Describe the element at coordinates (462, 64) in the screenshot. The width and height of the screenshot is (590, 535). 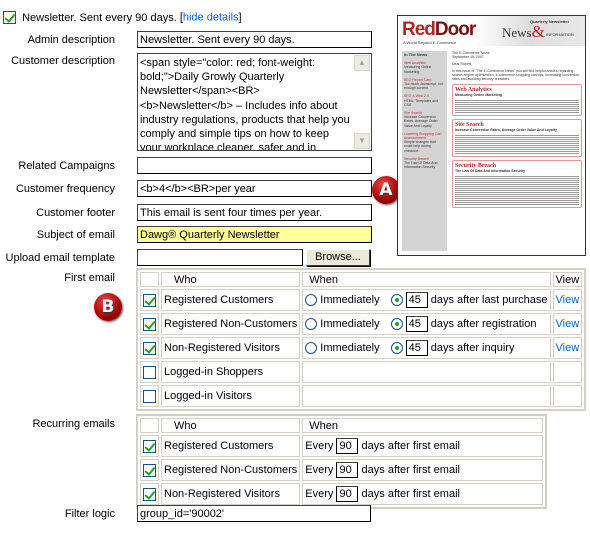
I see `preview-greeting: Dear Robert,` at that location.